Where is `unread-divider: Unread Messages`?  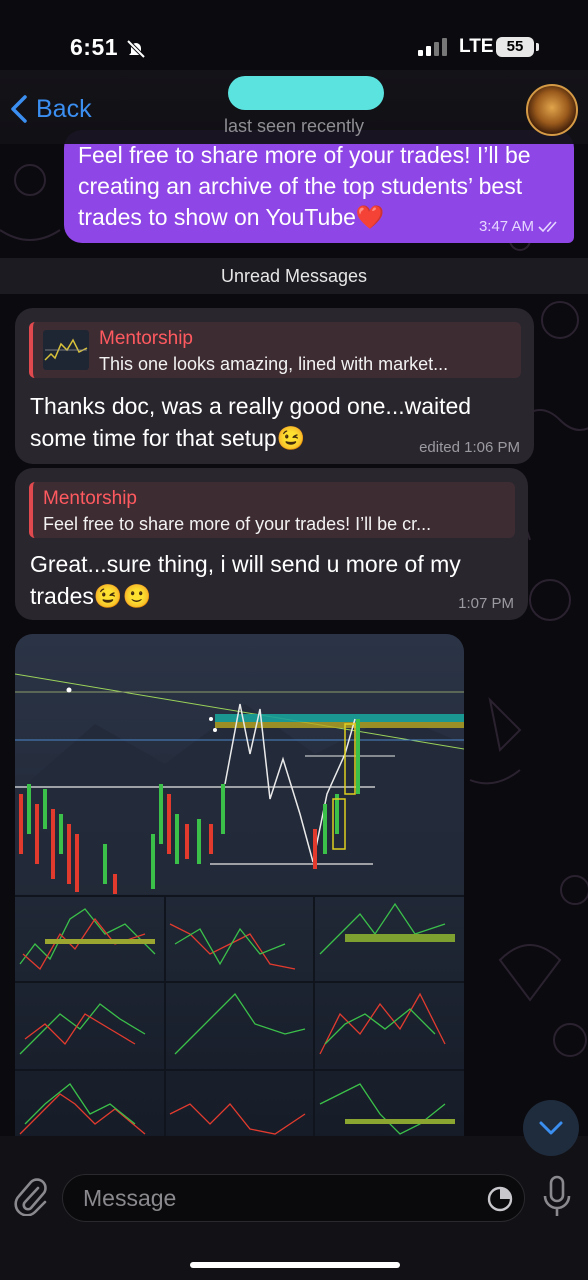
unread-divider: Unread Messages is located at coordinates (294, 276).